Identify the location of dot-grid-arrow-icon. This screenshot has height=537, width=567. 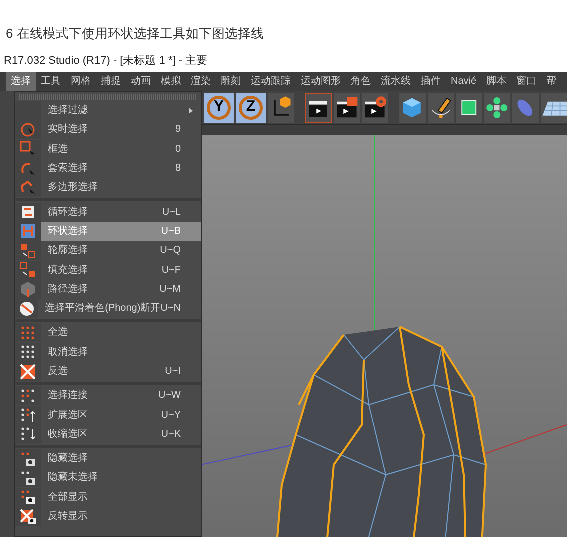
(28, 434).